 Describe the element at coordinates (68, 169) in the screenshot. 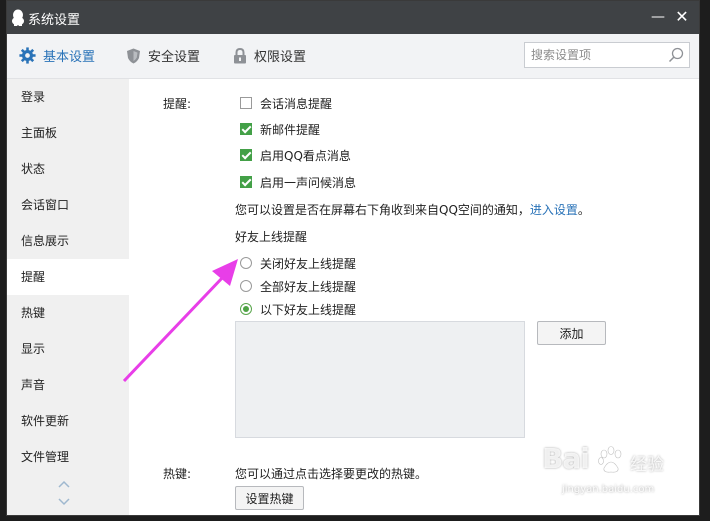

I see `sidebar-item-status: 状态` at that location.